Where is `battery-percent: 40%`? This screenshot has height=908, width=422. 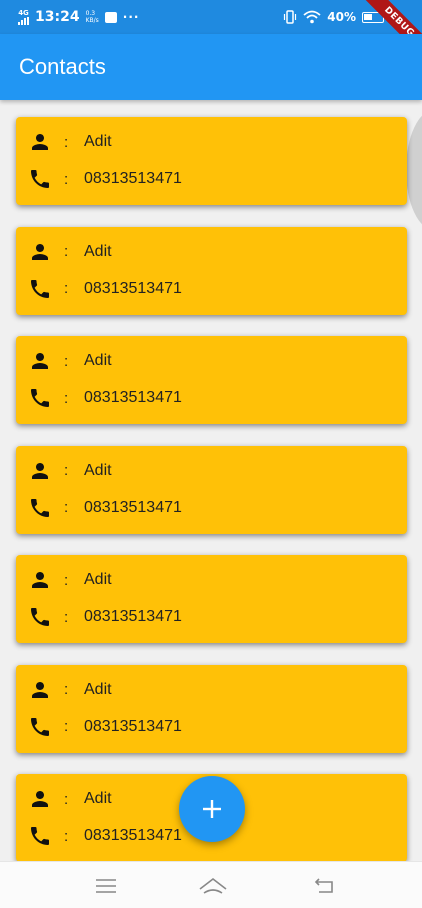 battery-percent: 40% is located at coordinates (341, 17).